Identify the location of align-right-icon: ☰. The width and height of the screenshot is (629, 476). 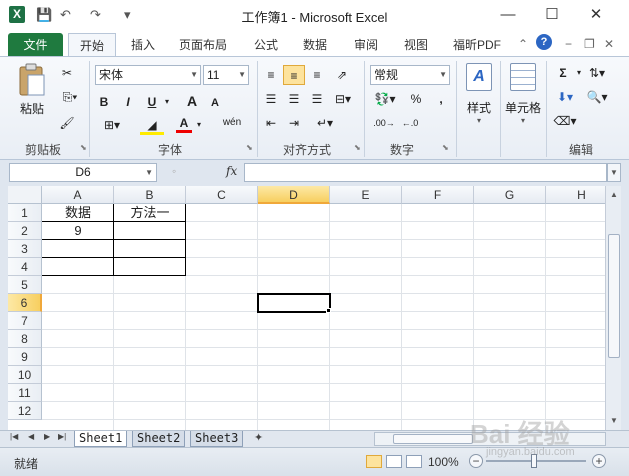
(317, 99).